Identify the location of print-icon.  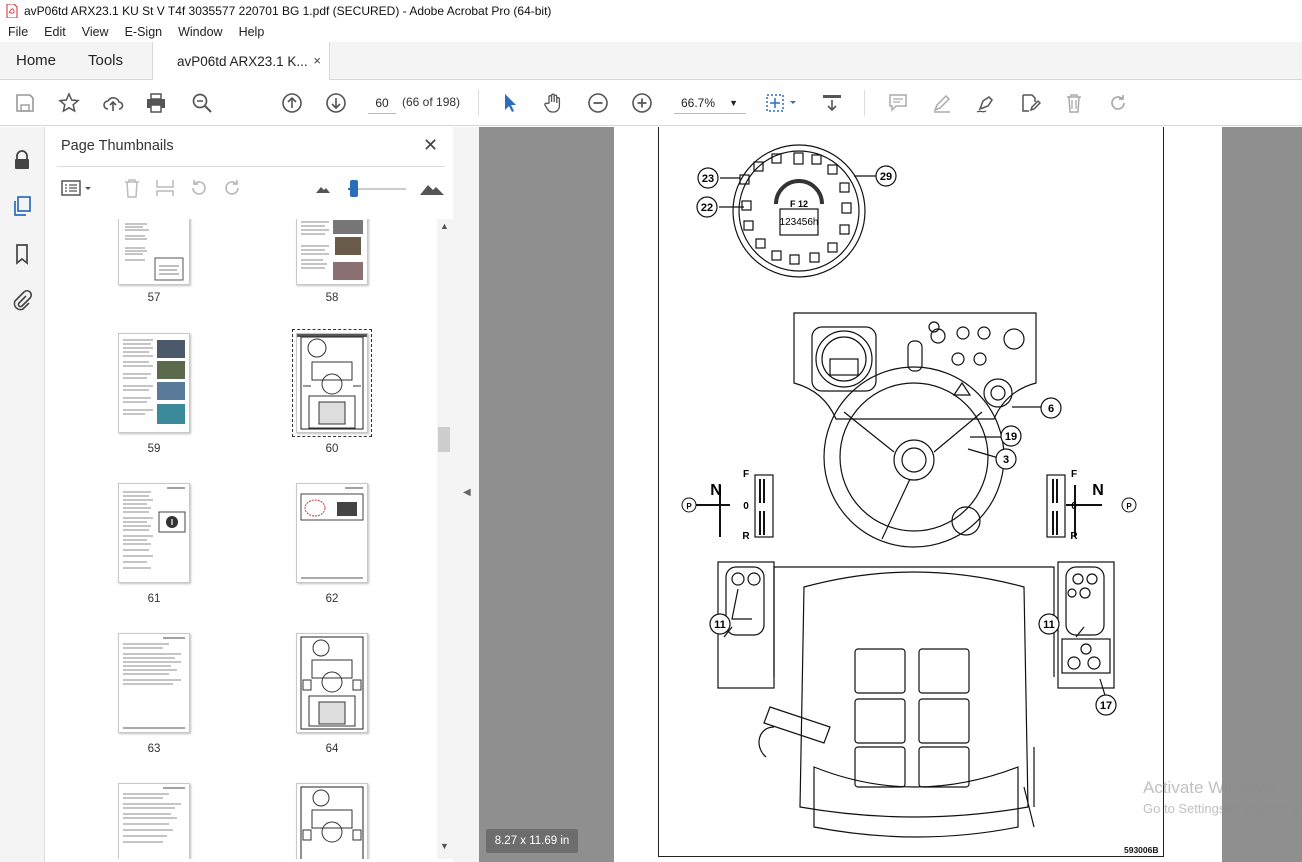
(156, 103).